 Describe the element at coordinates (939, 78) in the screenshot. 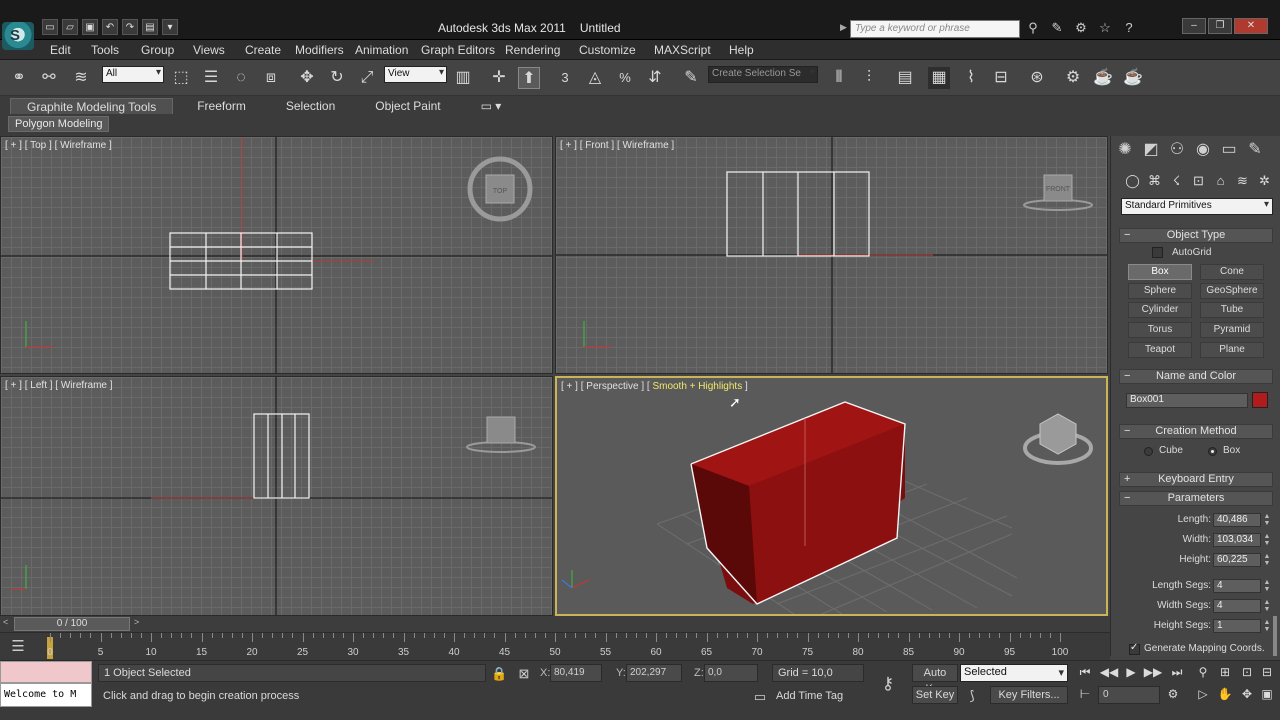

I see `graphite-toggle-icon: ▦` at that location.